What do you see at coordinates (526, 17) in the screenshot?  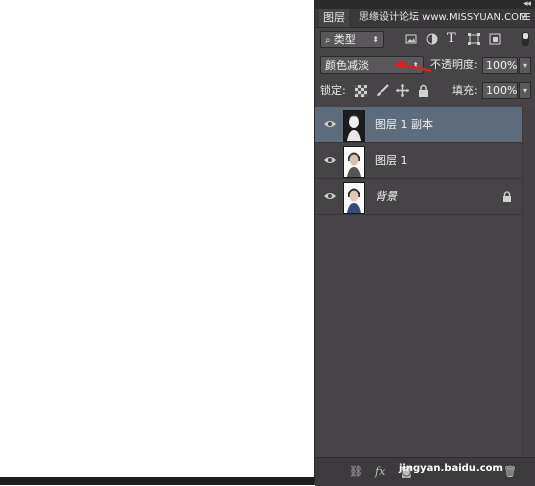 I see `panel-menu-icon` at bounding box center [526, 17].